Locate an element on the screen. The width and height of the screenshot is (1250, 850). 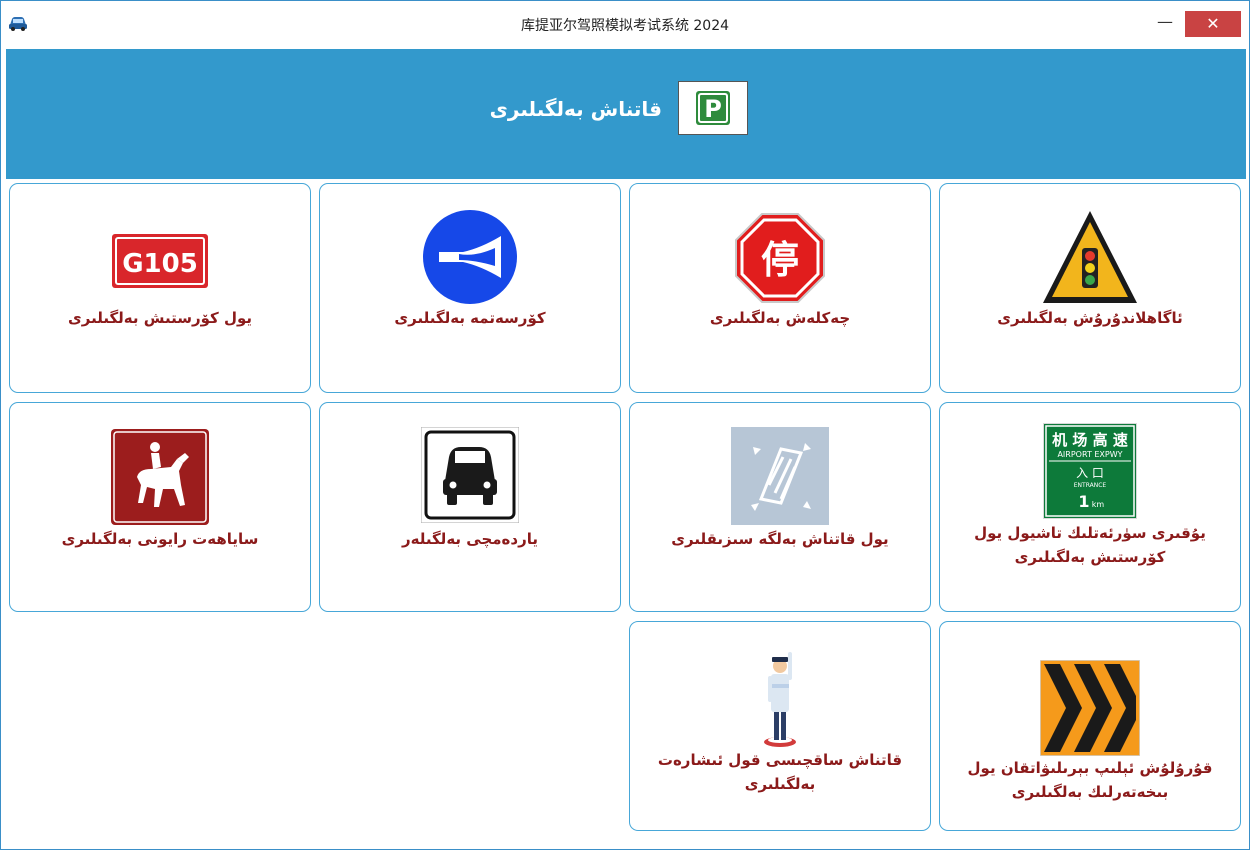
expressway-en-name: AIRPORT EXPWY is located at coordinates (1089, 454).